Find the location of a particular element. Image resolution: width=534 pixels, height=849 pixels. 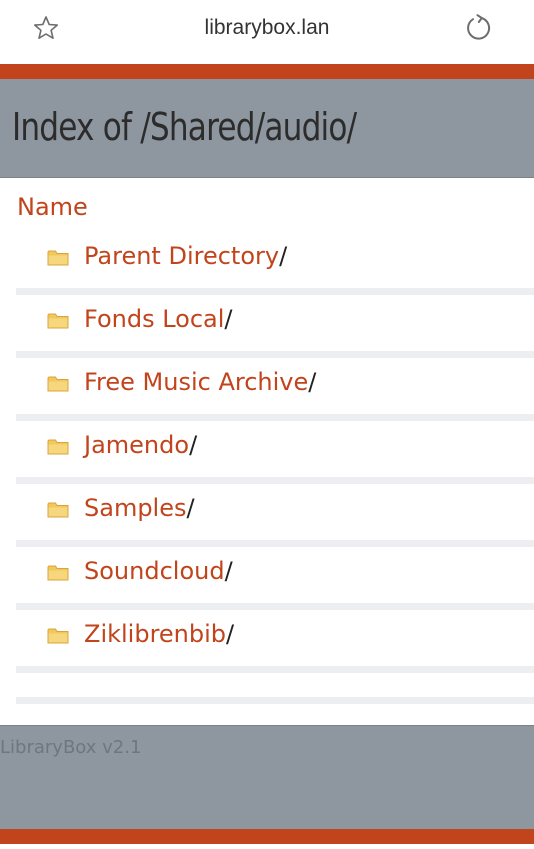

page-header: Index of /Shared/audio/ is located at coordinates (267, 128).